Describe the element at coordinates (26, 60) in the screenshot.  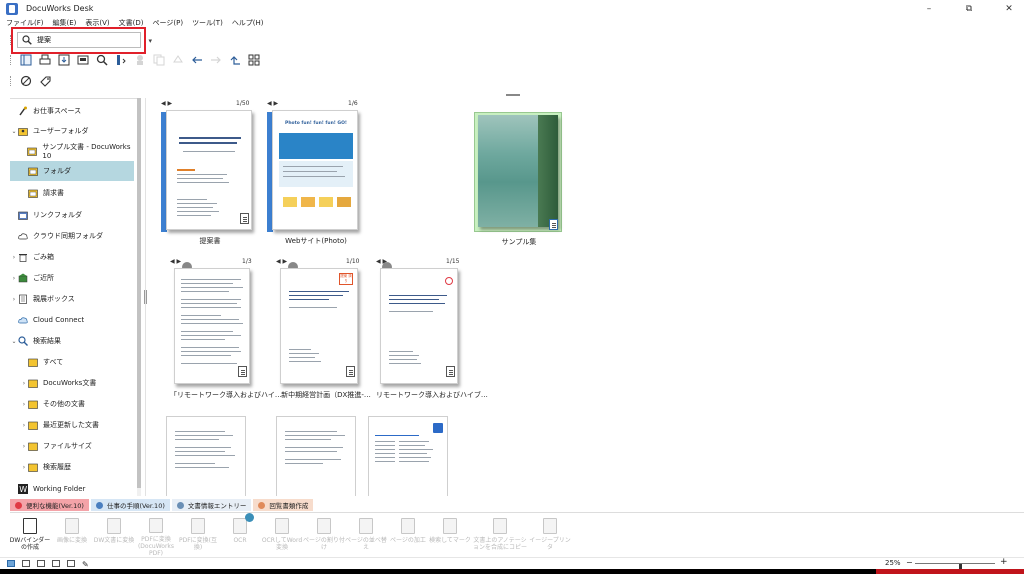
I see `viewer-icon` at that location.